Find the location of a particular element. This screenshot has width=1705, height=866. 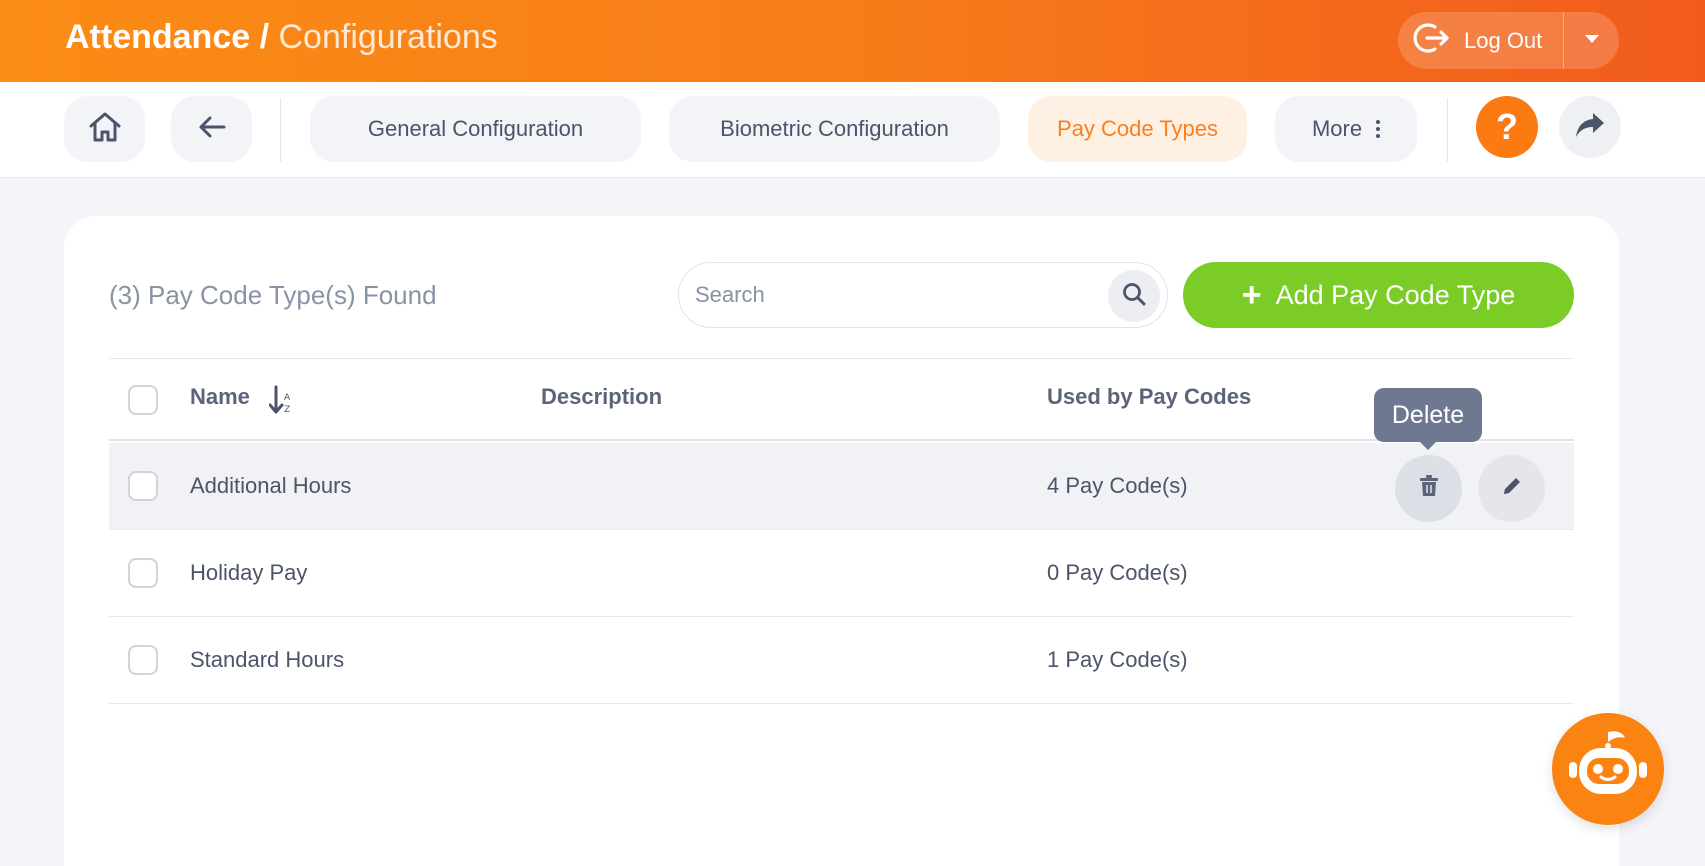

nav-divider-right is located at coordinates (1447, 130).